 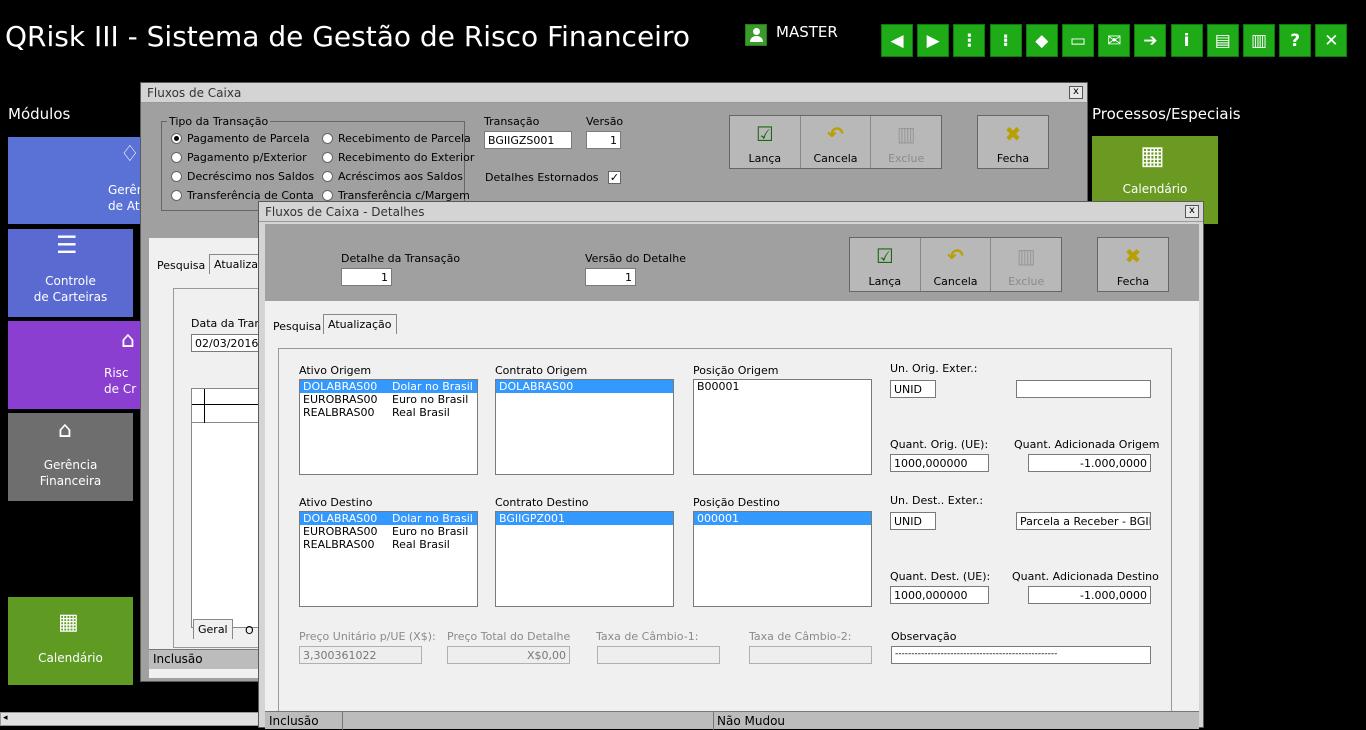 I want to click on toolbar-button-5: ▭, so click(x=1078, y=40).